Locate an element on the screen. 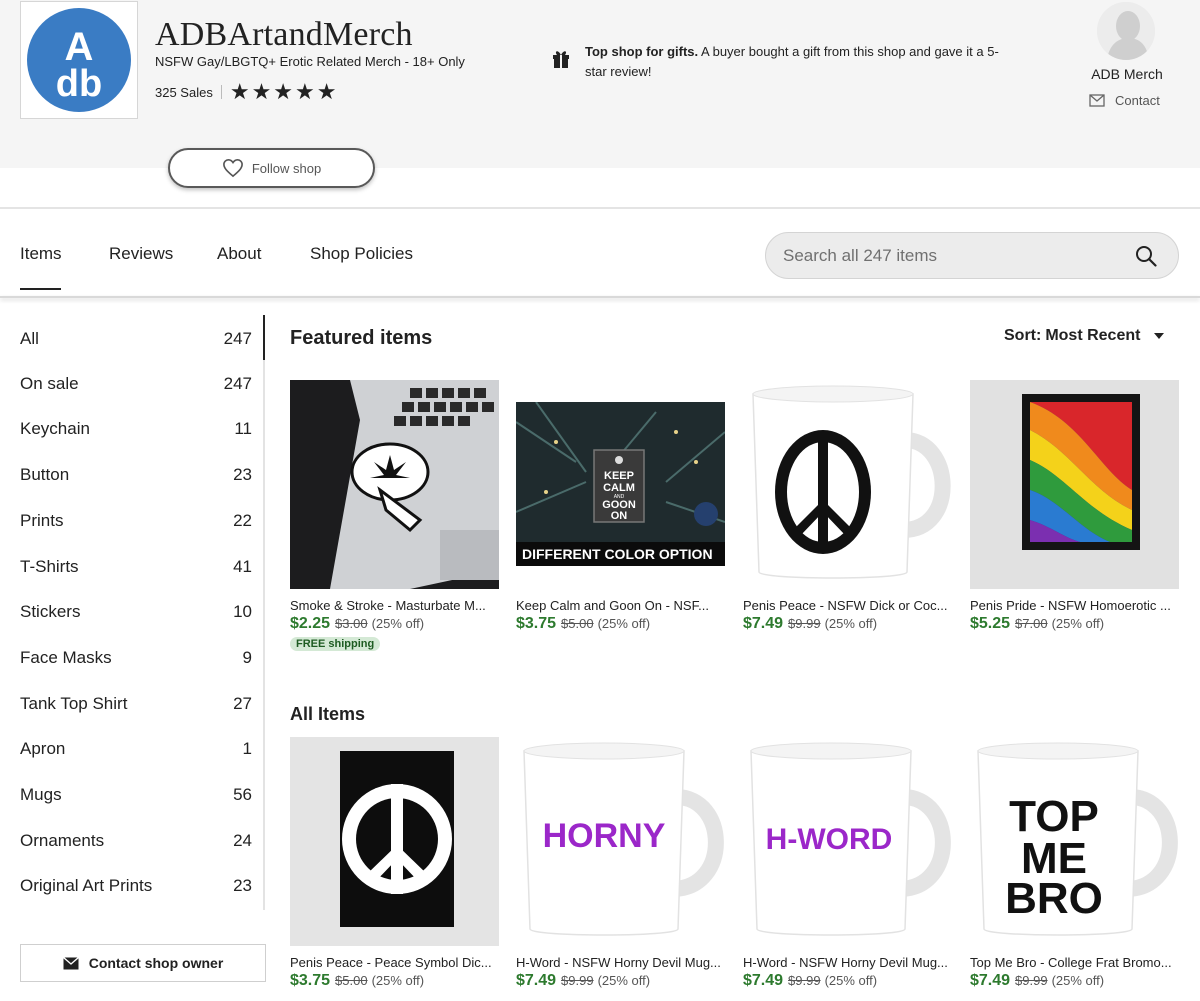 This screenshot has width=1200, height=1001. sidebar-item-button: Button 23 is located at coordinates (136, 475).